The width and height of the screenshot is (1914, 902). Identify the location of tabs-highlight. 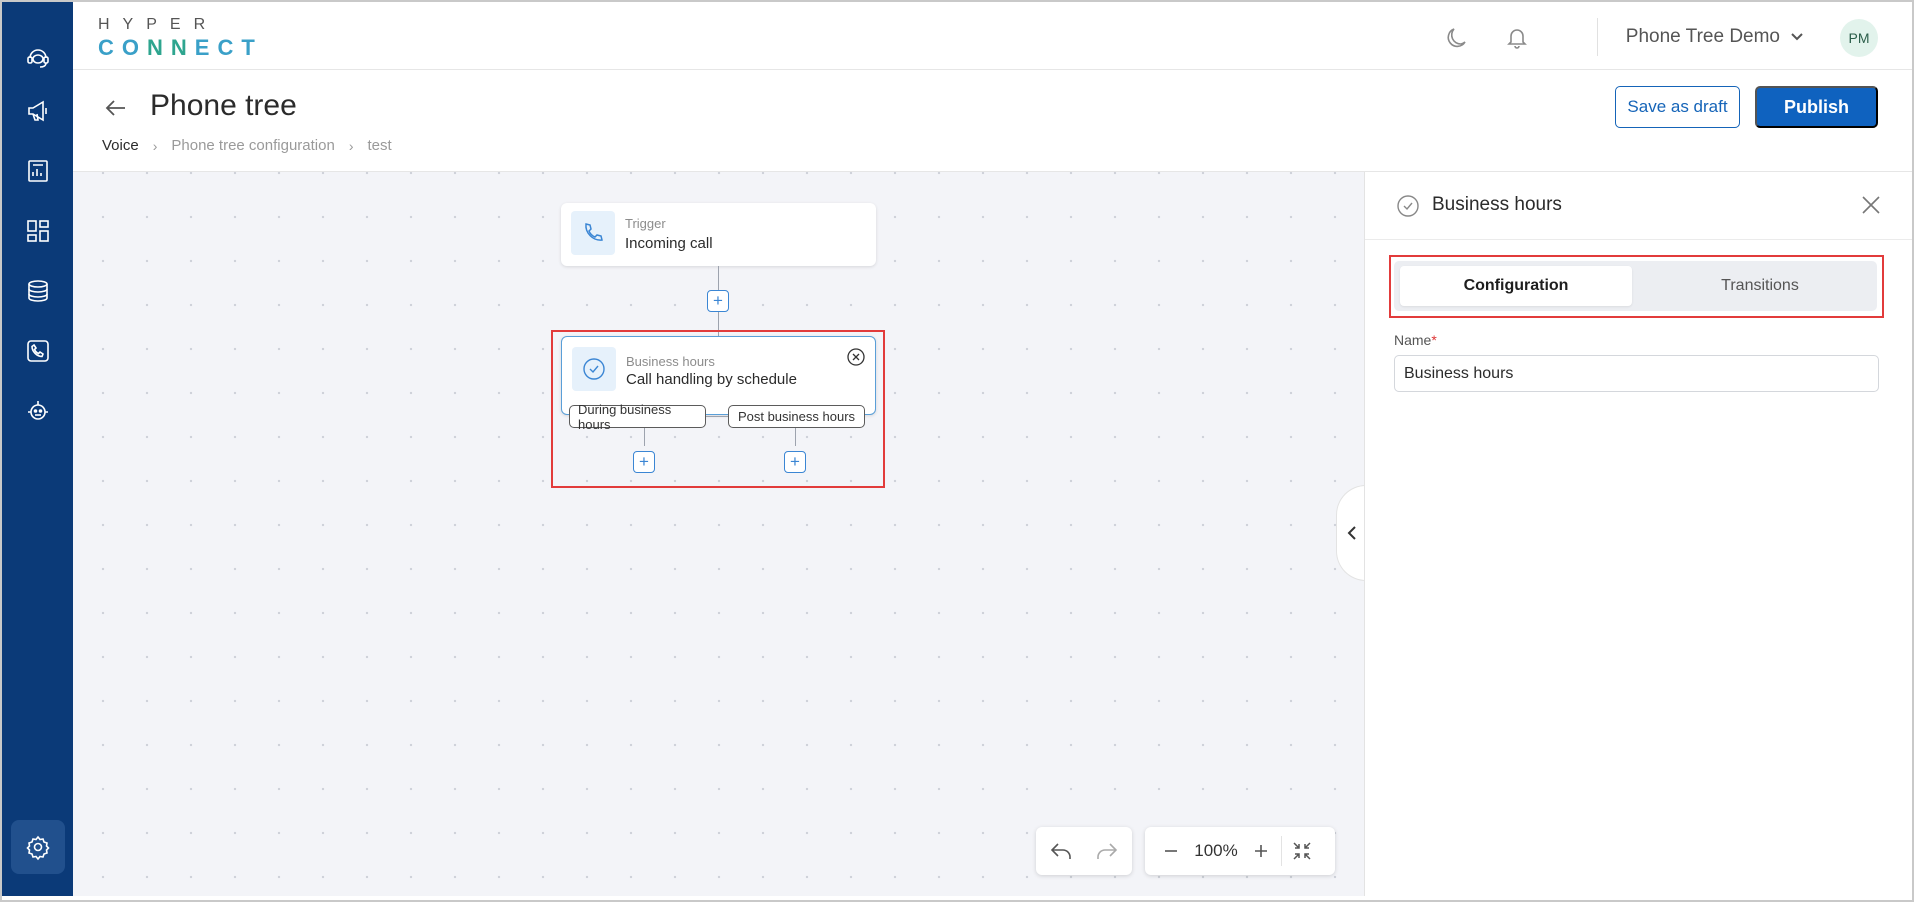
(1636, 286).